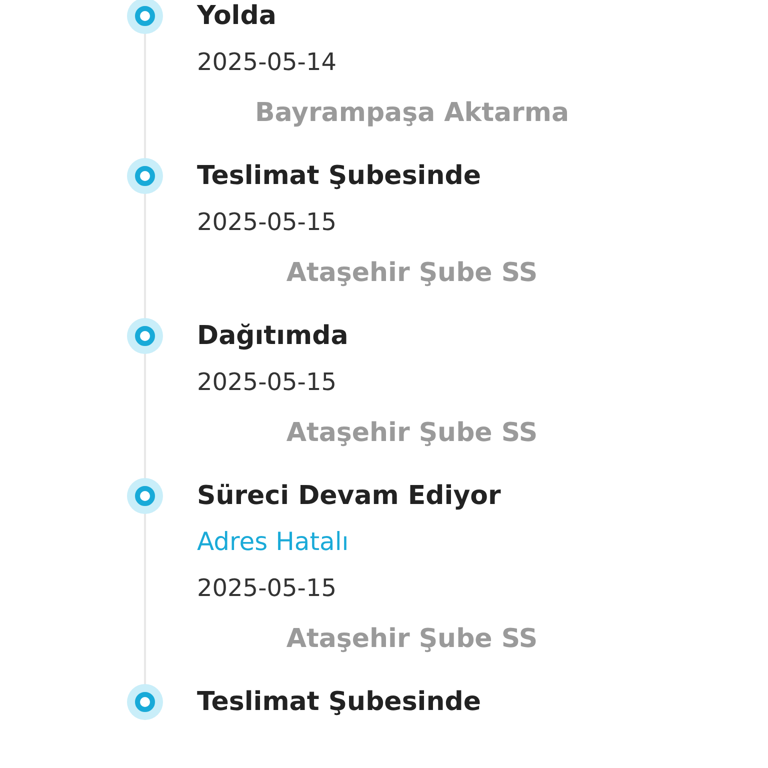 This screenshot has width=768, height=768. Describe the element at coordinates (412, 113) in the screenshot. I see `status-location: Bayrampaşa Aktarma` at that location.